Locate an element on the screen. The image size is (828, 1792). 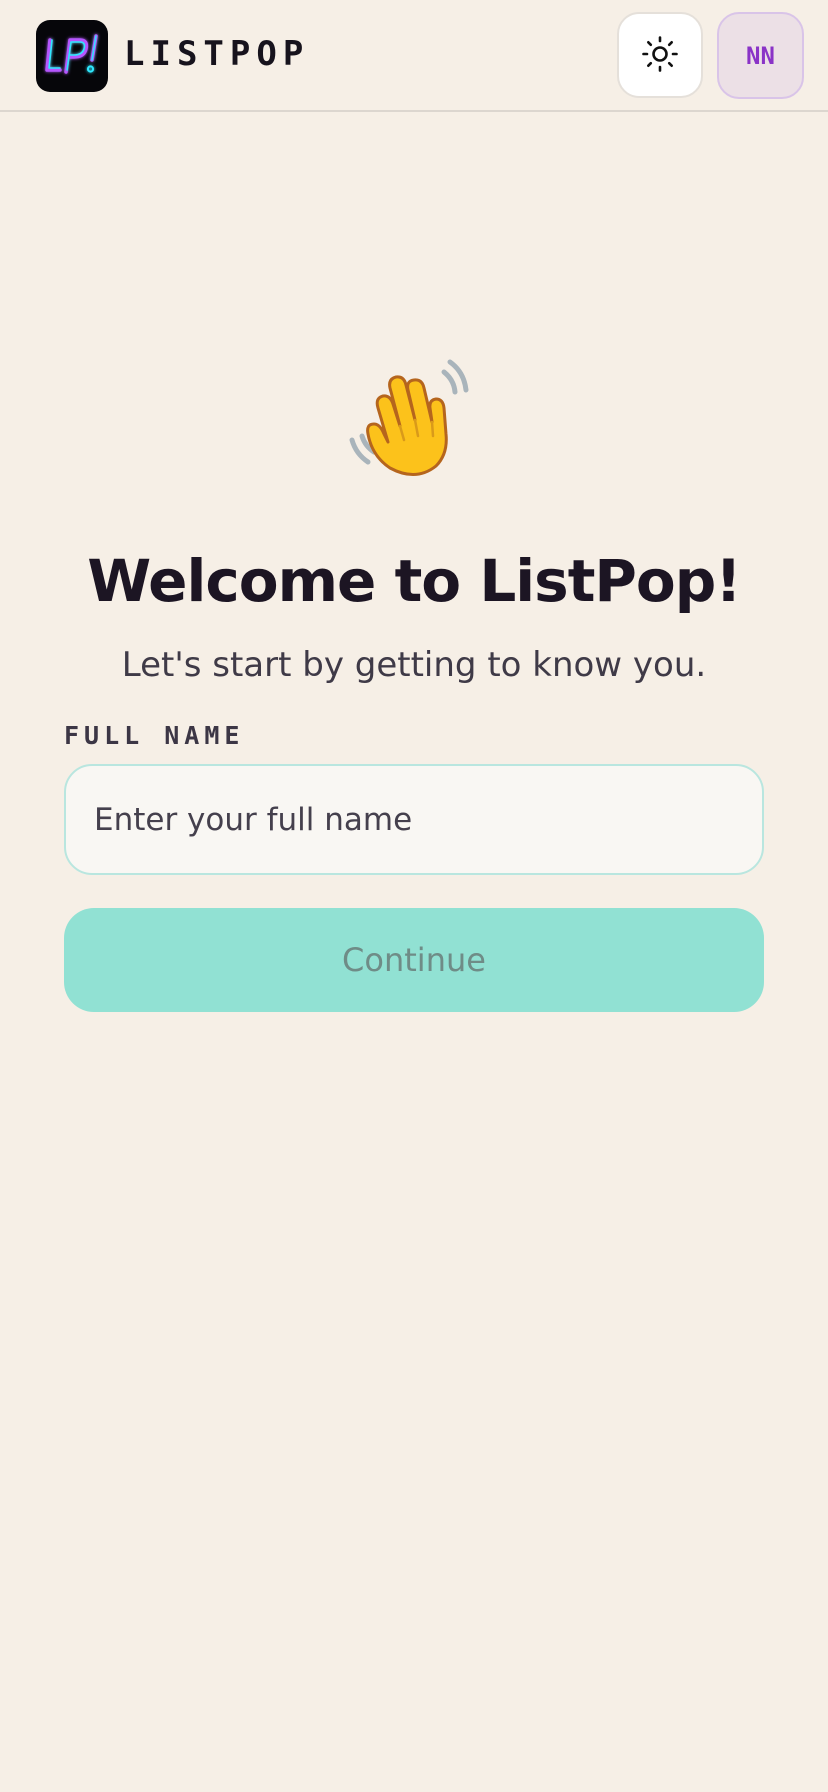
full-name-label: FULL NAME is located at coordinates (154, 735).